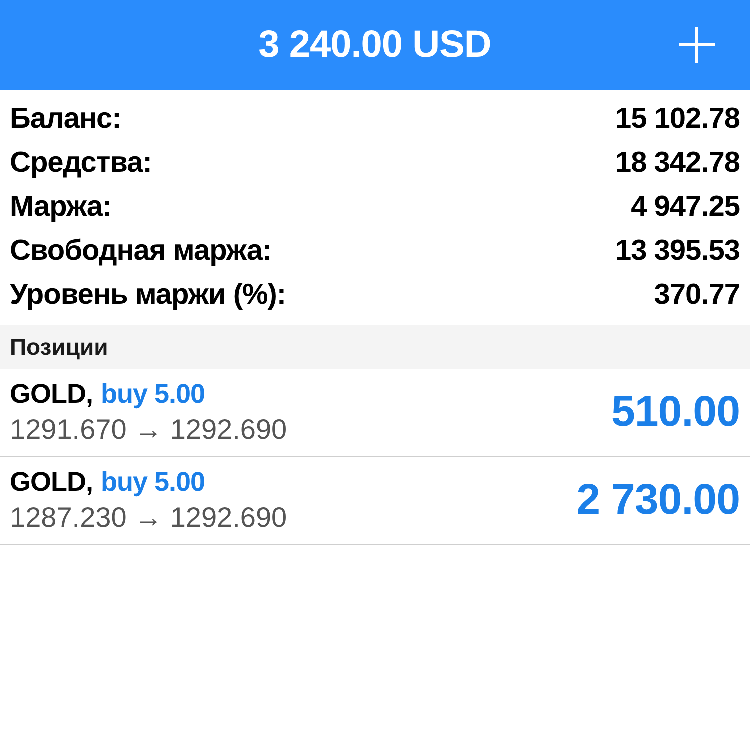 The image size is (750, 743). Describe the element at coordinates (149, 518) in the screenshot. I see `price-range-text: 1287.230 → 1292.690` at that location.